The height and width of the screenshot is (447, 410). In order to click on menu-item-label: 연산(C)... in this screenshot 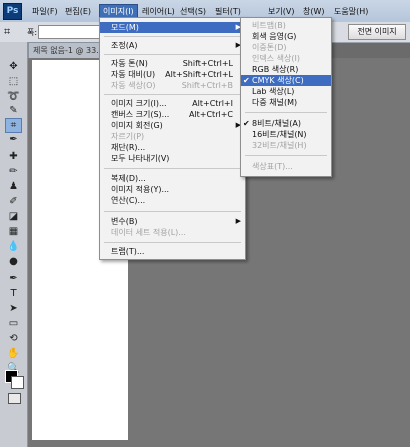, I will do `click(128, 200)`.